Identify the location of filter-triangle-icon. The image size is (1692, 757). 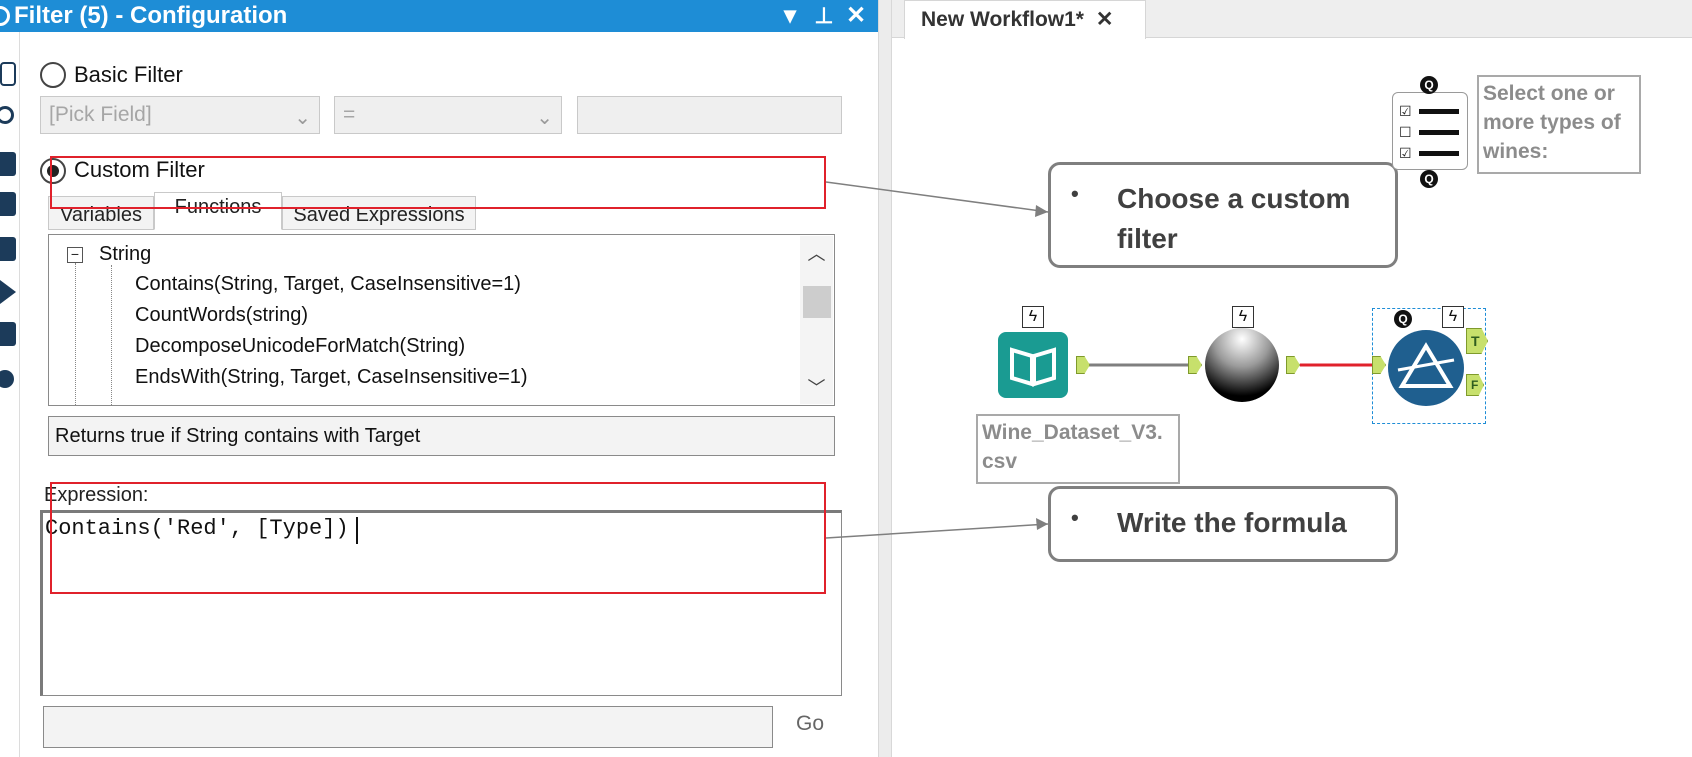
(1426, 365).